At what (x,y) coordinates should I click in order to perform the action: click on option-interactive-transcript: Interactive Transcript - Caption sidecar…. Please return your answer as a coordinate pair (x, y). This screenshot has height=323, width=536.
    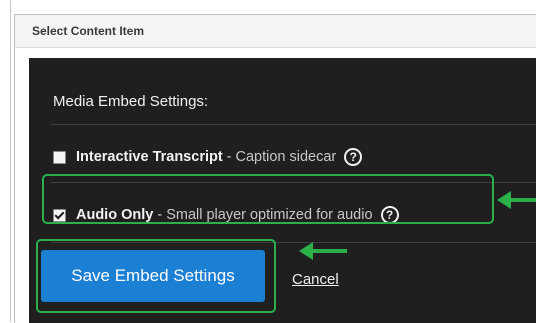
    Looking at the image, I should click on (208, 157).